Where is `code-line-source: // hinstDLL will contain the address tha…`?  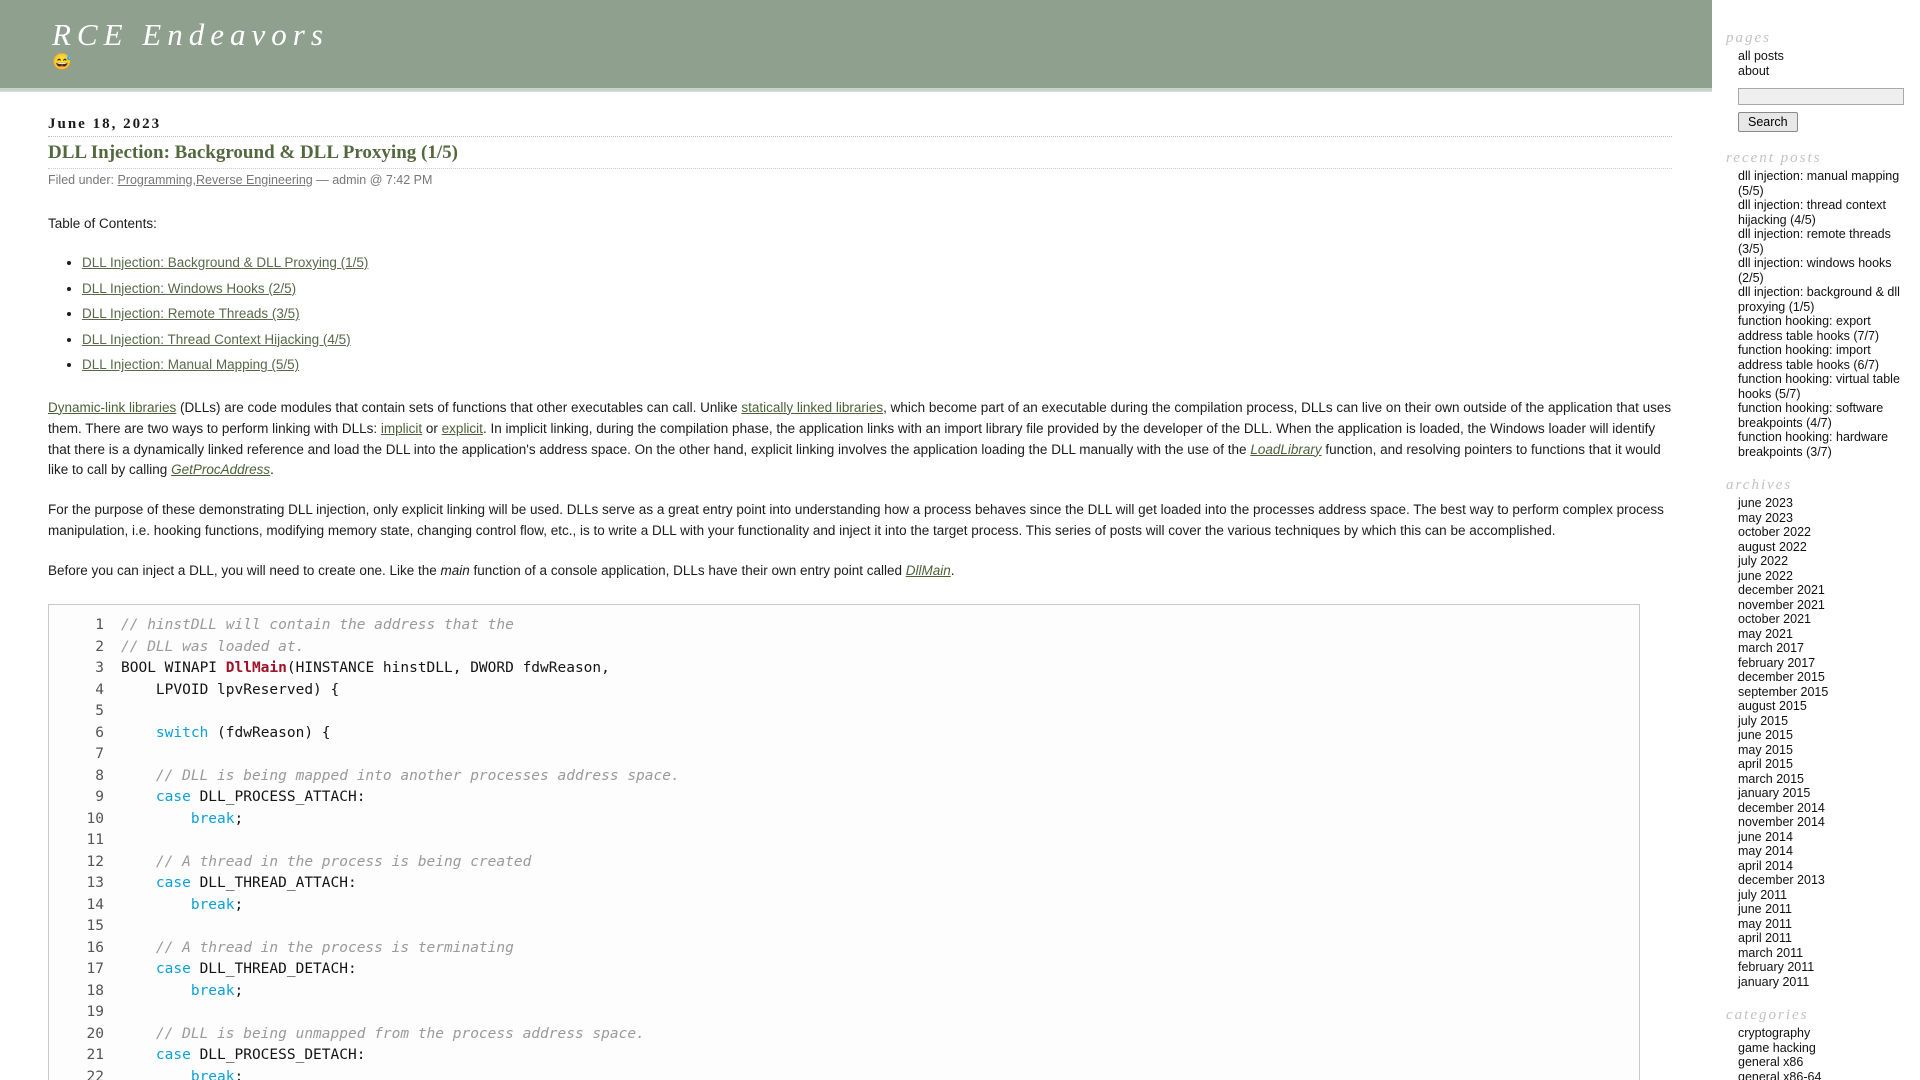
code-line-source: // hinstDLL will contain the address tha… is located at coordinates (400, 626).